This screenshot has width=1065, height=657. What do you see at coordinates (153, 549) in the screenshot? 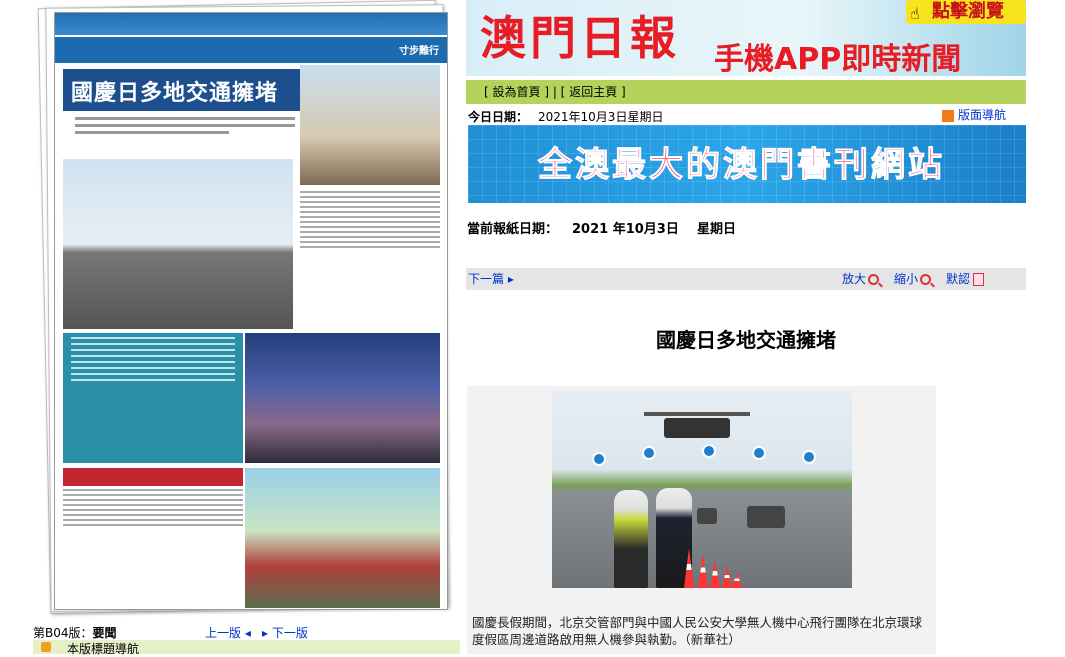
I see `paper-market-article` at bounding box center [153, 549].